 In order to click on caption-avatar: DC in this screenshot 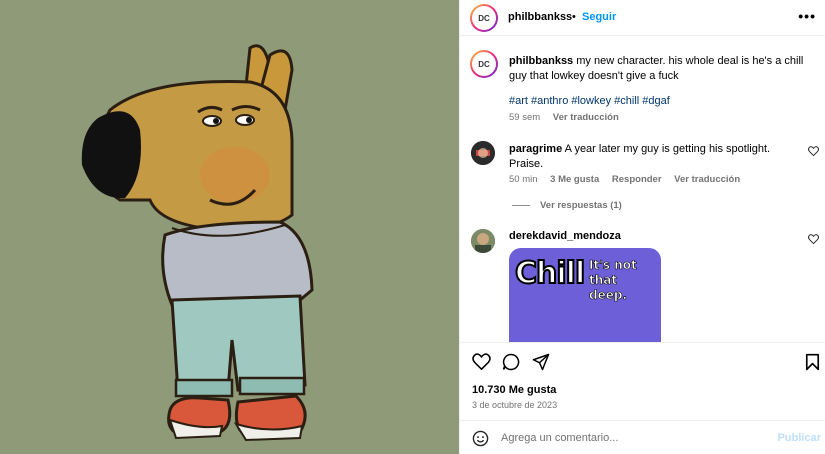, I will do `click(484, 64)`.